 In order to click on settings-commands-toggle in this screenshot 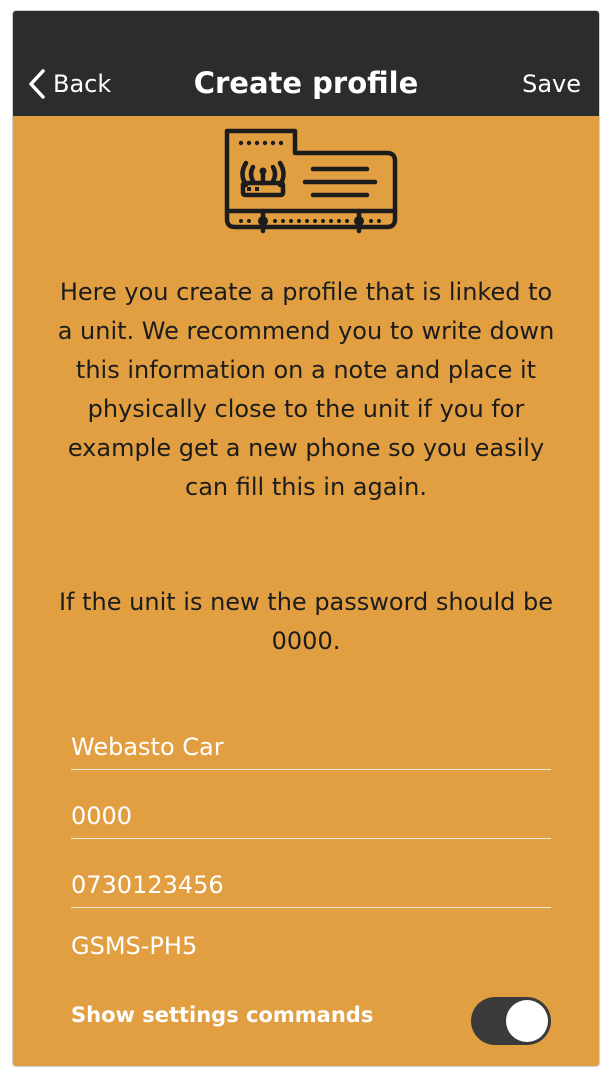, I will do `click(511, 1021)`.